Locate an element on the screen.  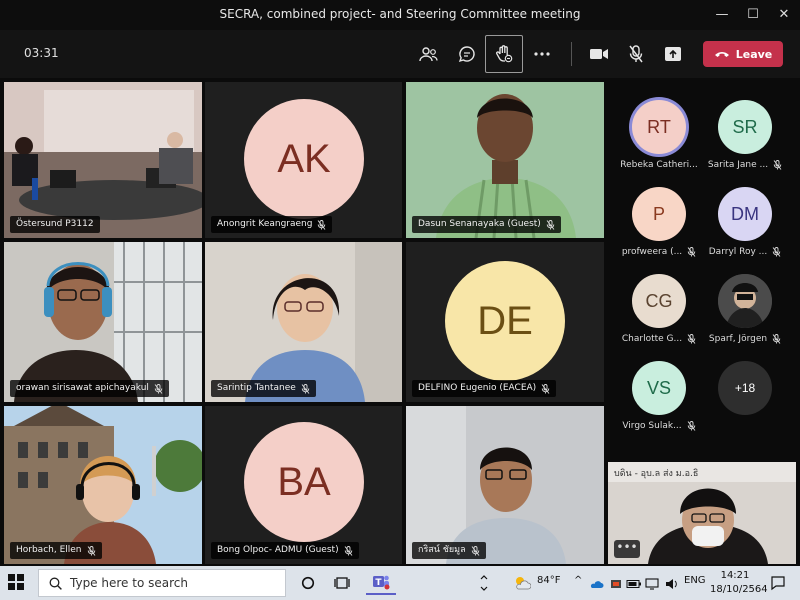
share-screen-button is located at coordinates (673, 54).